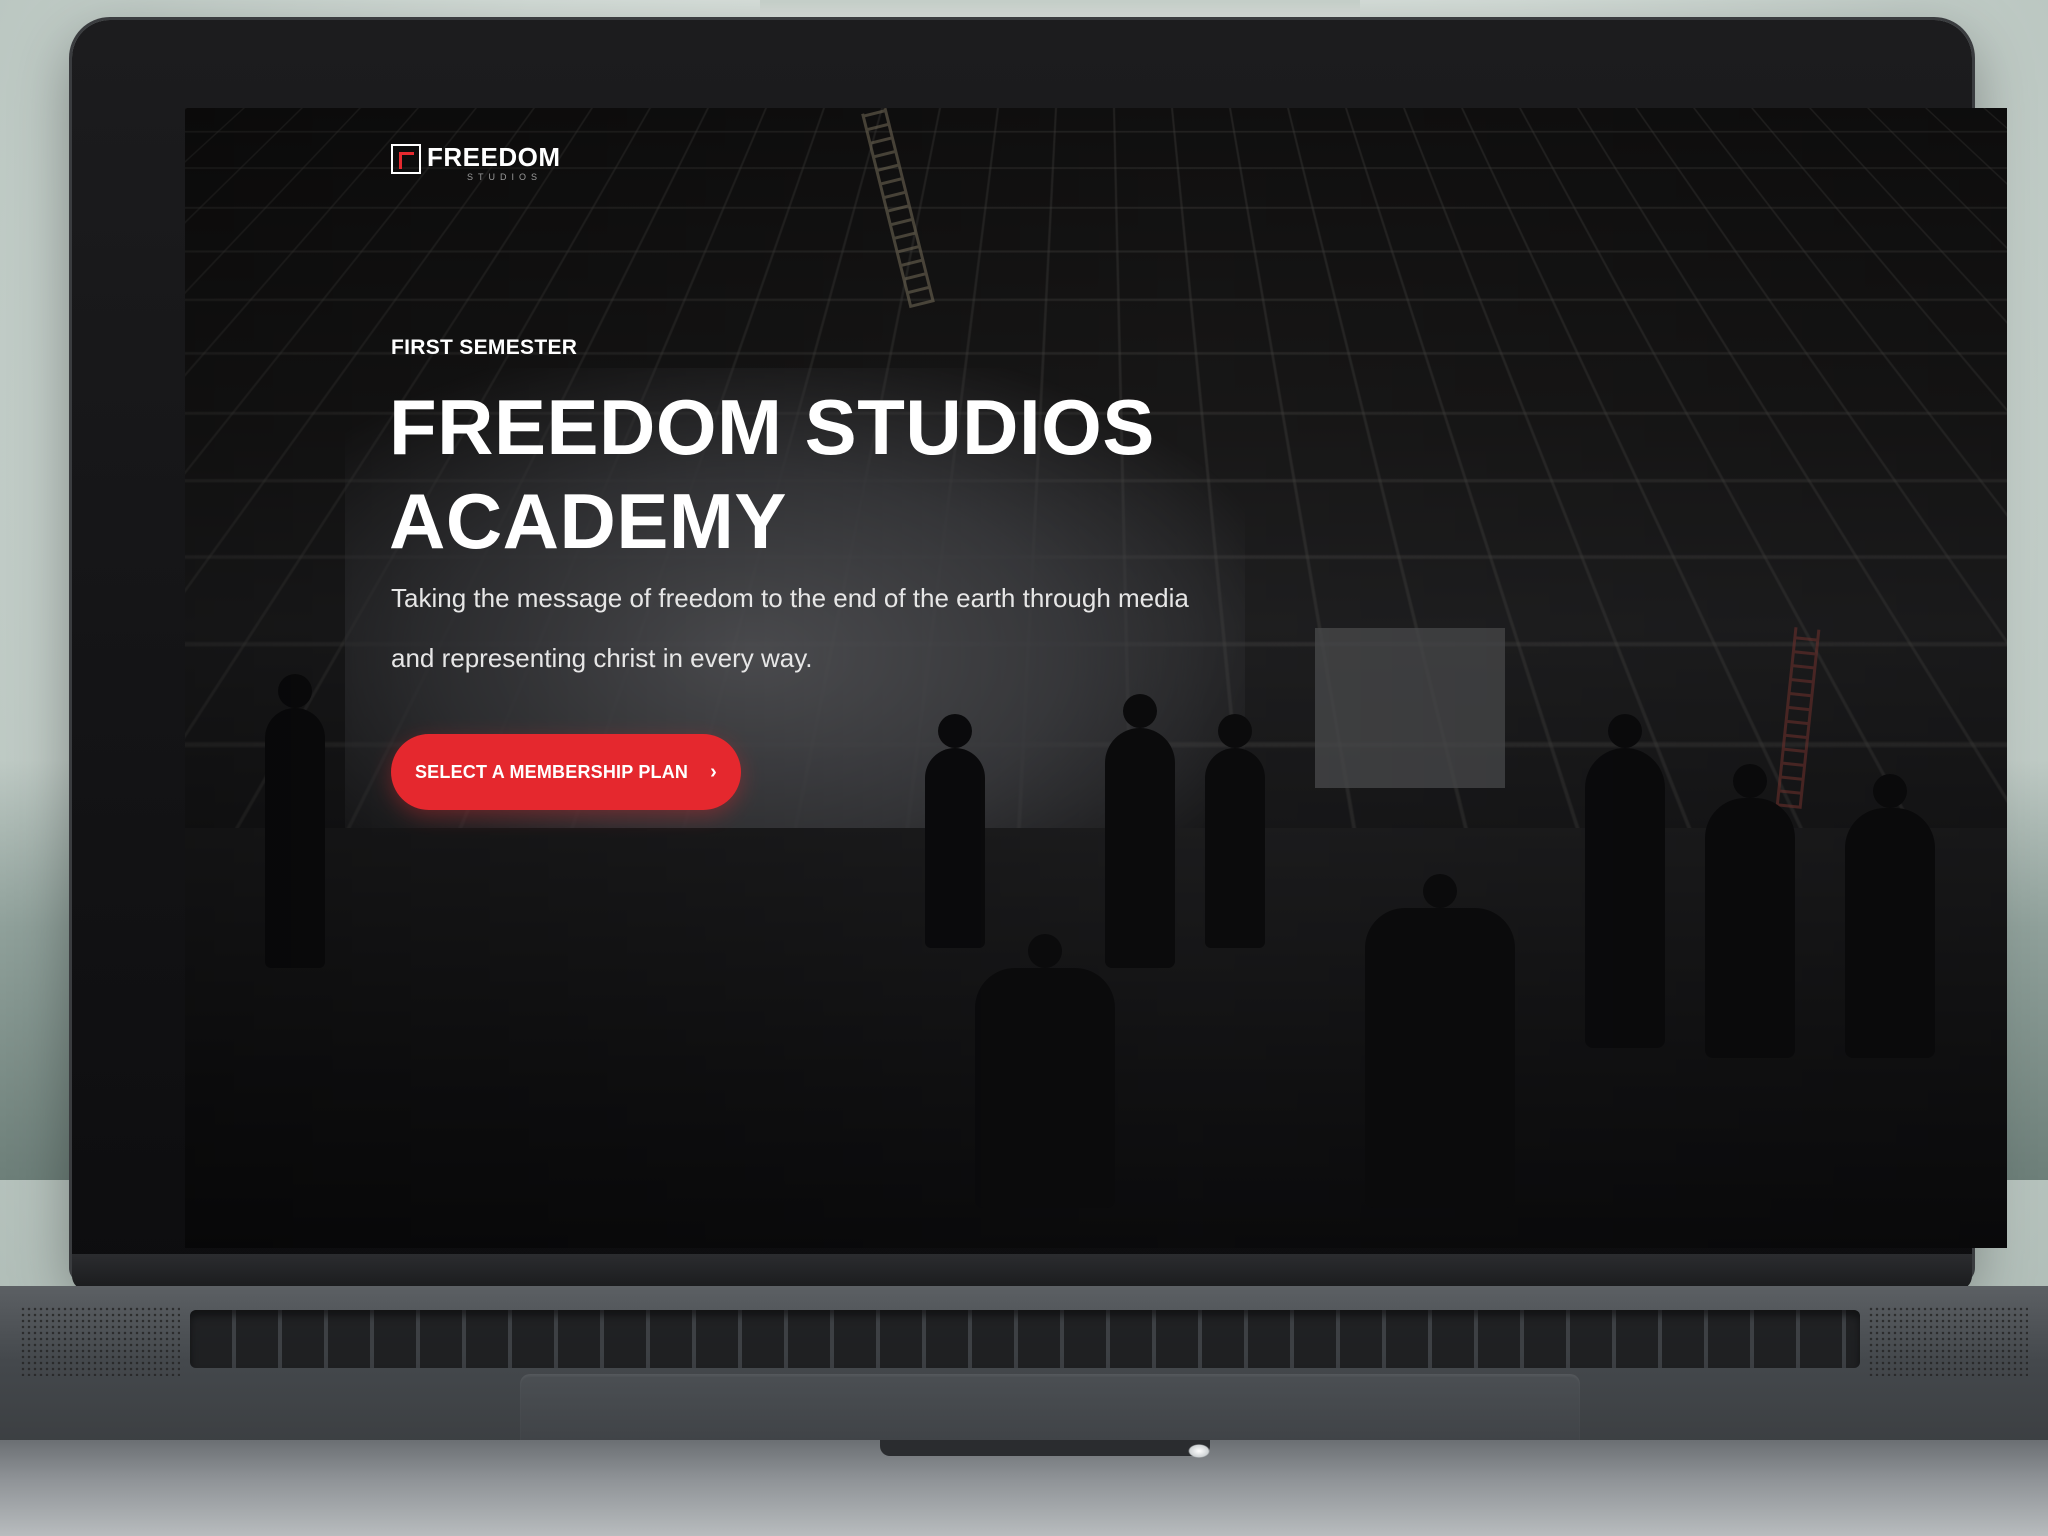 This screenshot has height=1536, width=2048. I want to click on hero-eyebrow: FIRST SEMESTER, so click(484, 348).